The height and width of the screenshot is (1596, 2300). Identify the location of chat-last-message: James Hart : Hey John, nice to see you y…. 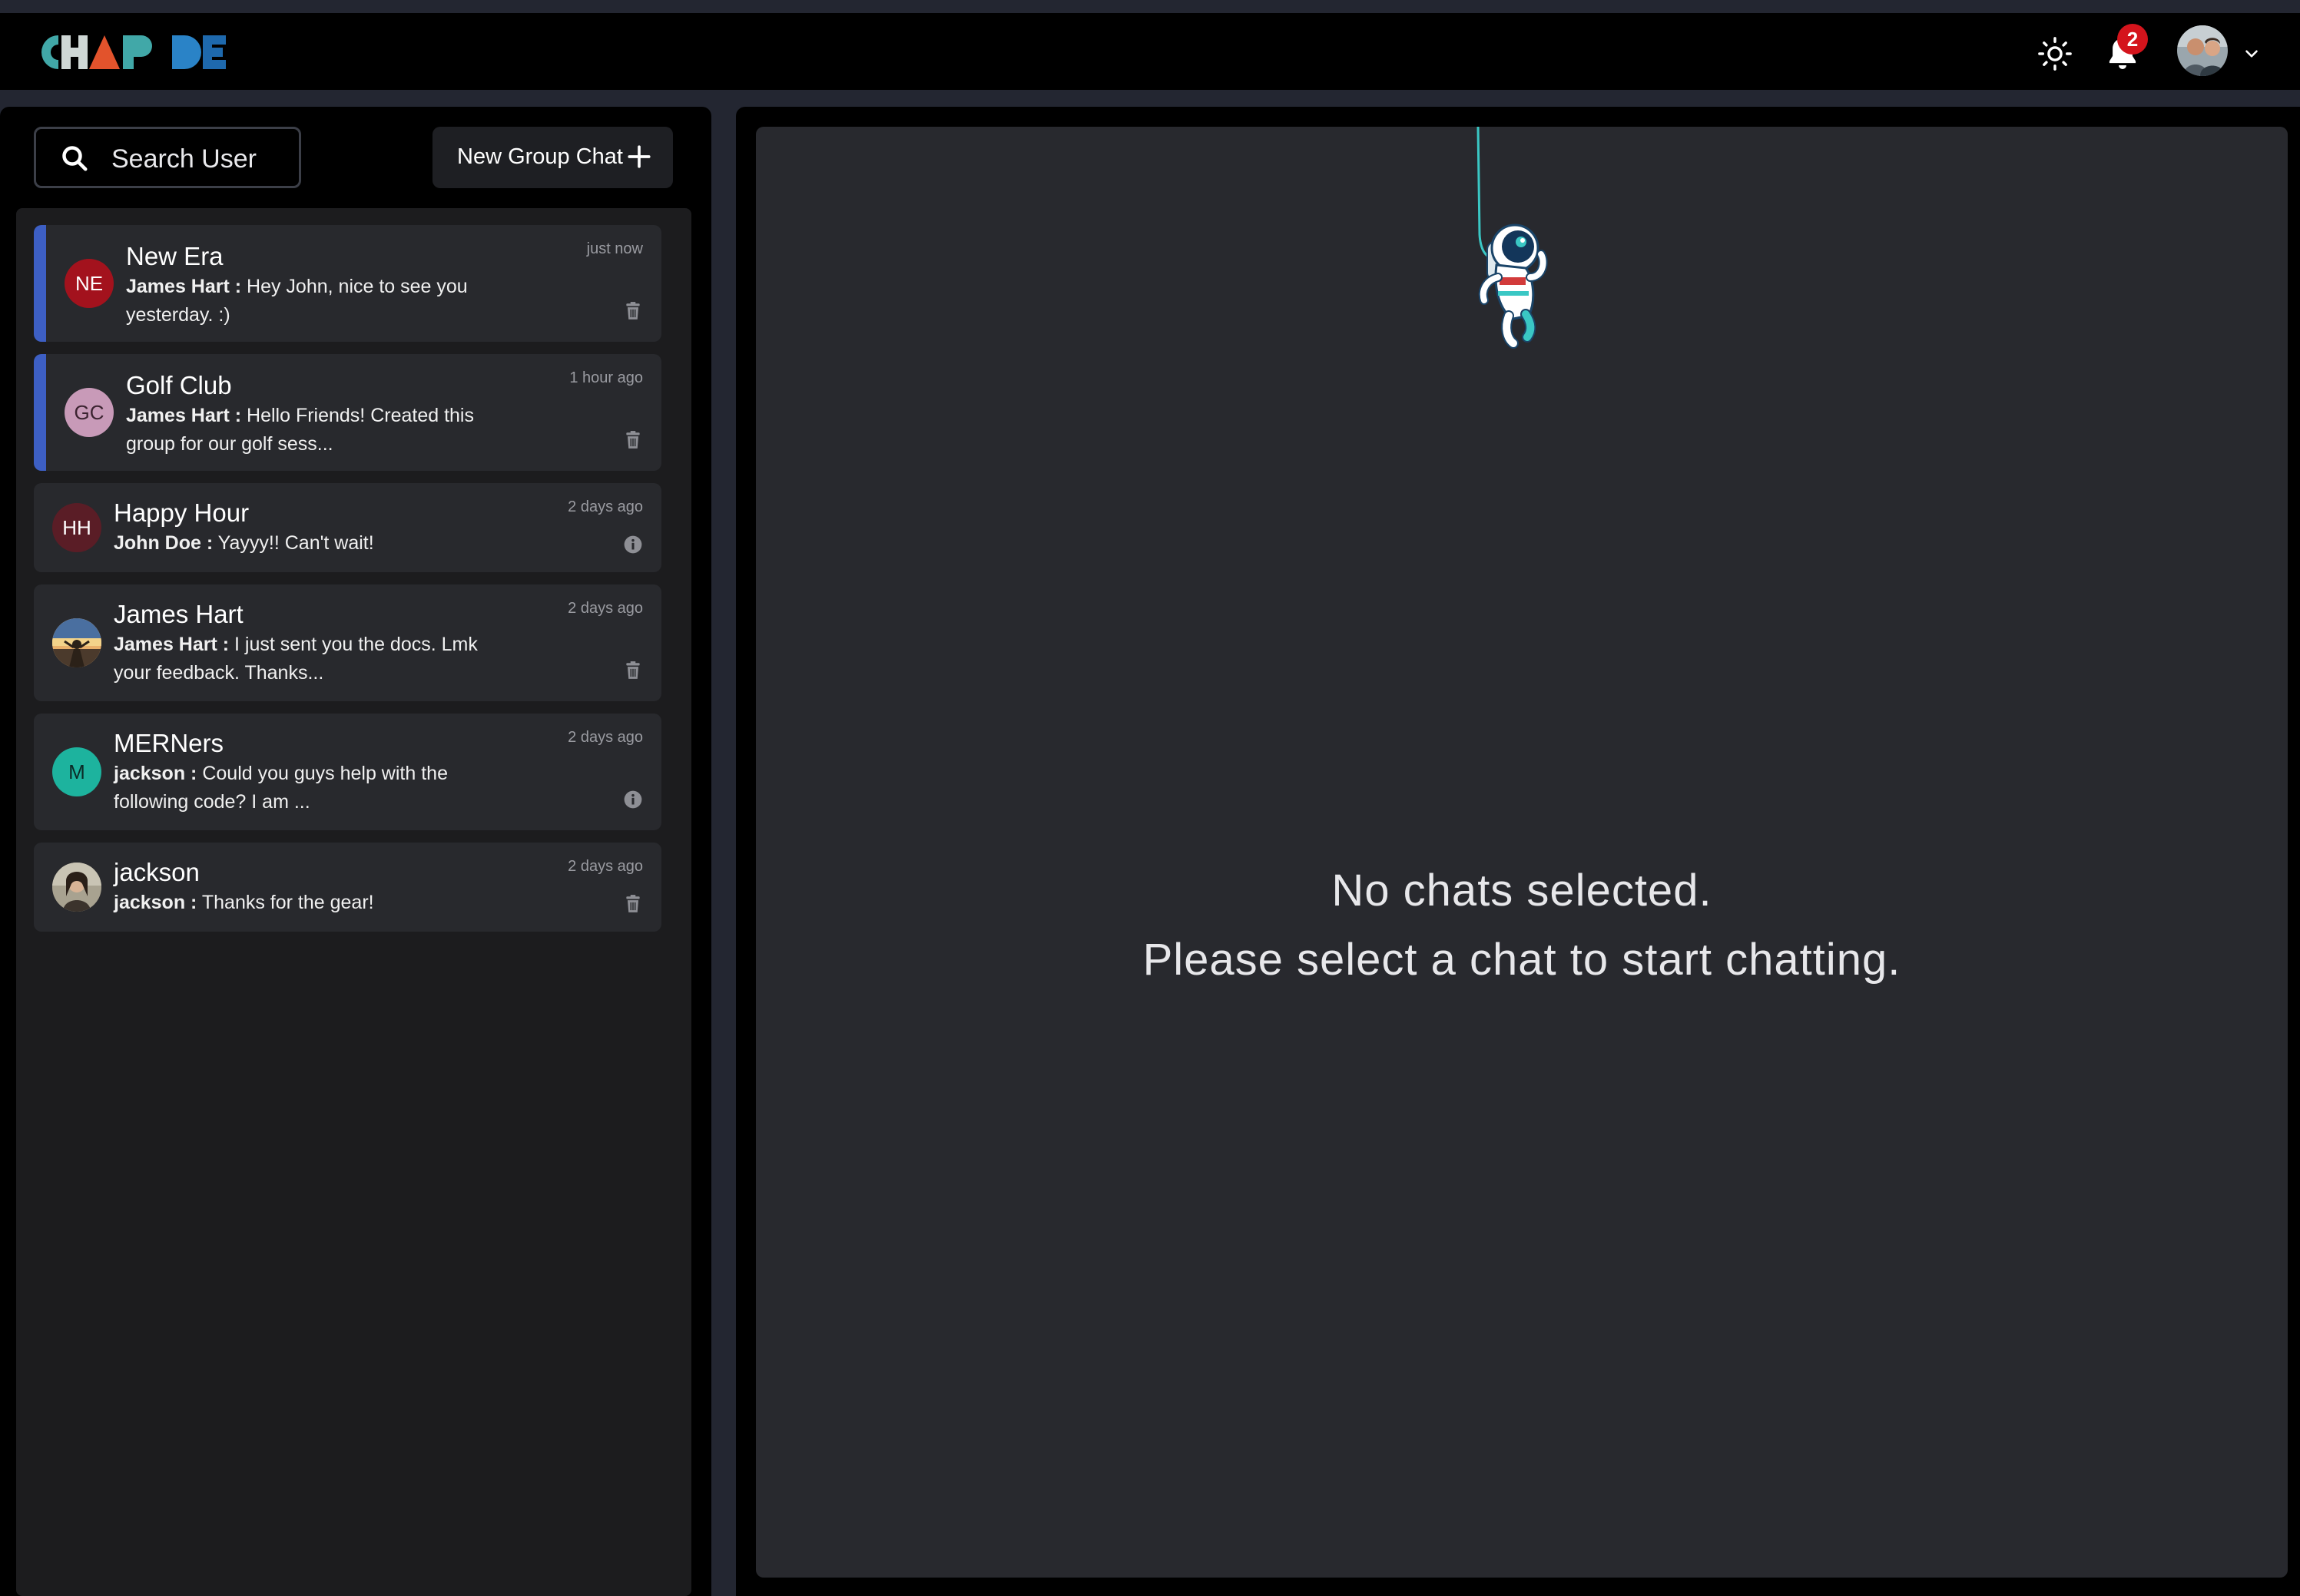
(322, 301).